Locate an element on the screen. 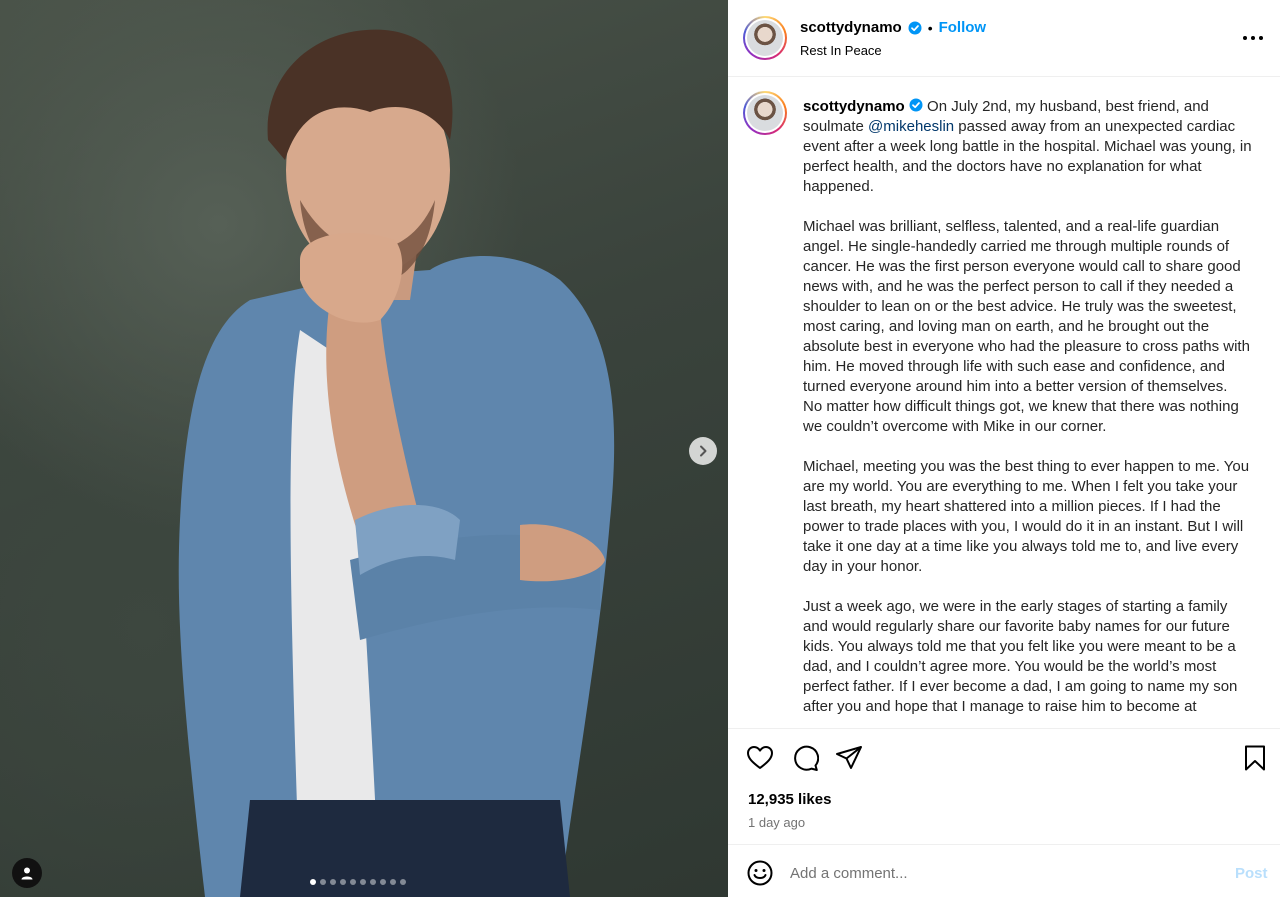 This screenshot has width=1280, height=897. share-icon is located at coordinates (849, 758).